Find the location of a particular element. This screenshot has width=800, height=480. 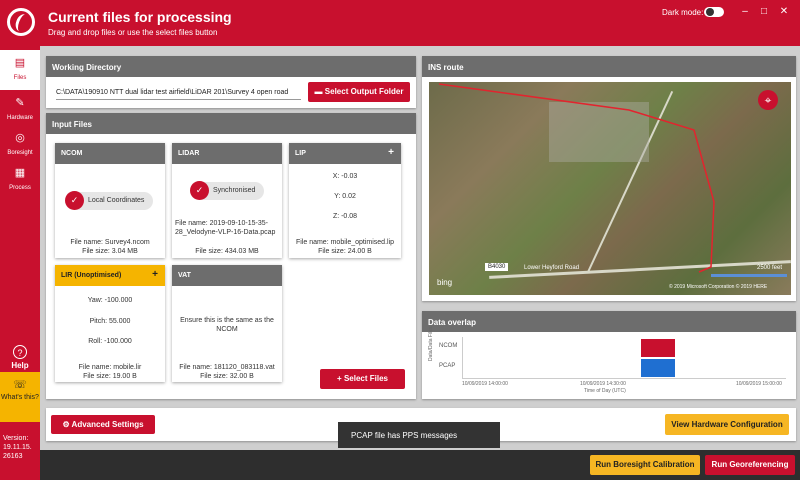

version-label: Version: 19.11.15. 26163 is located at coordinates (17, 447).